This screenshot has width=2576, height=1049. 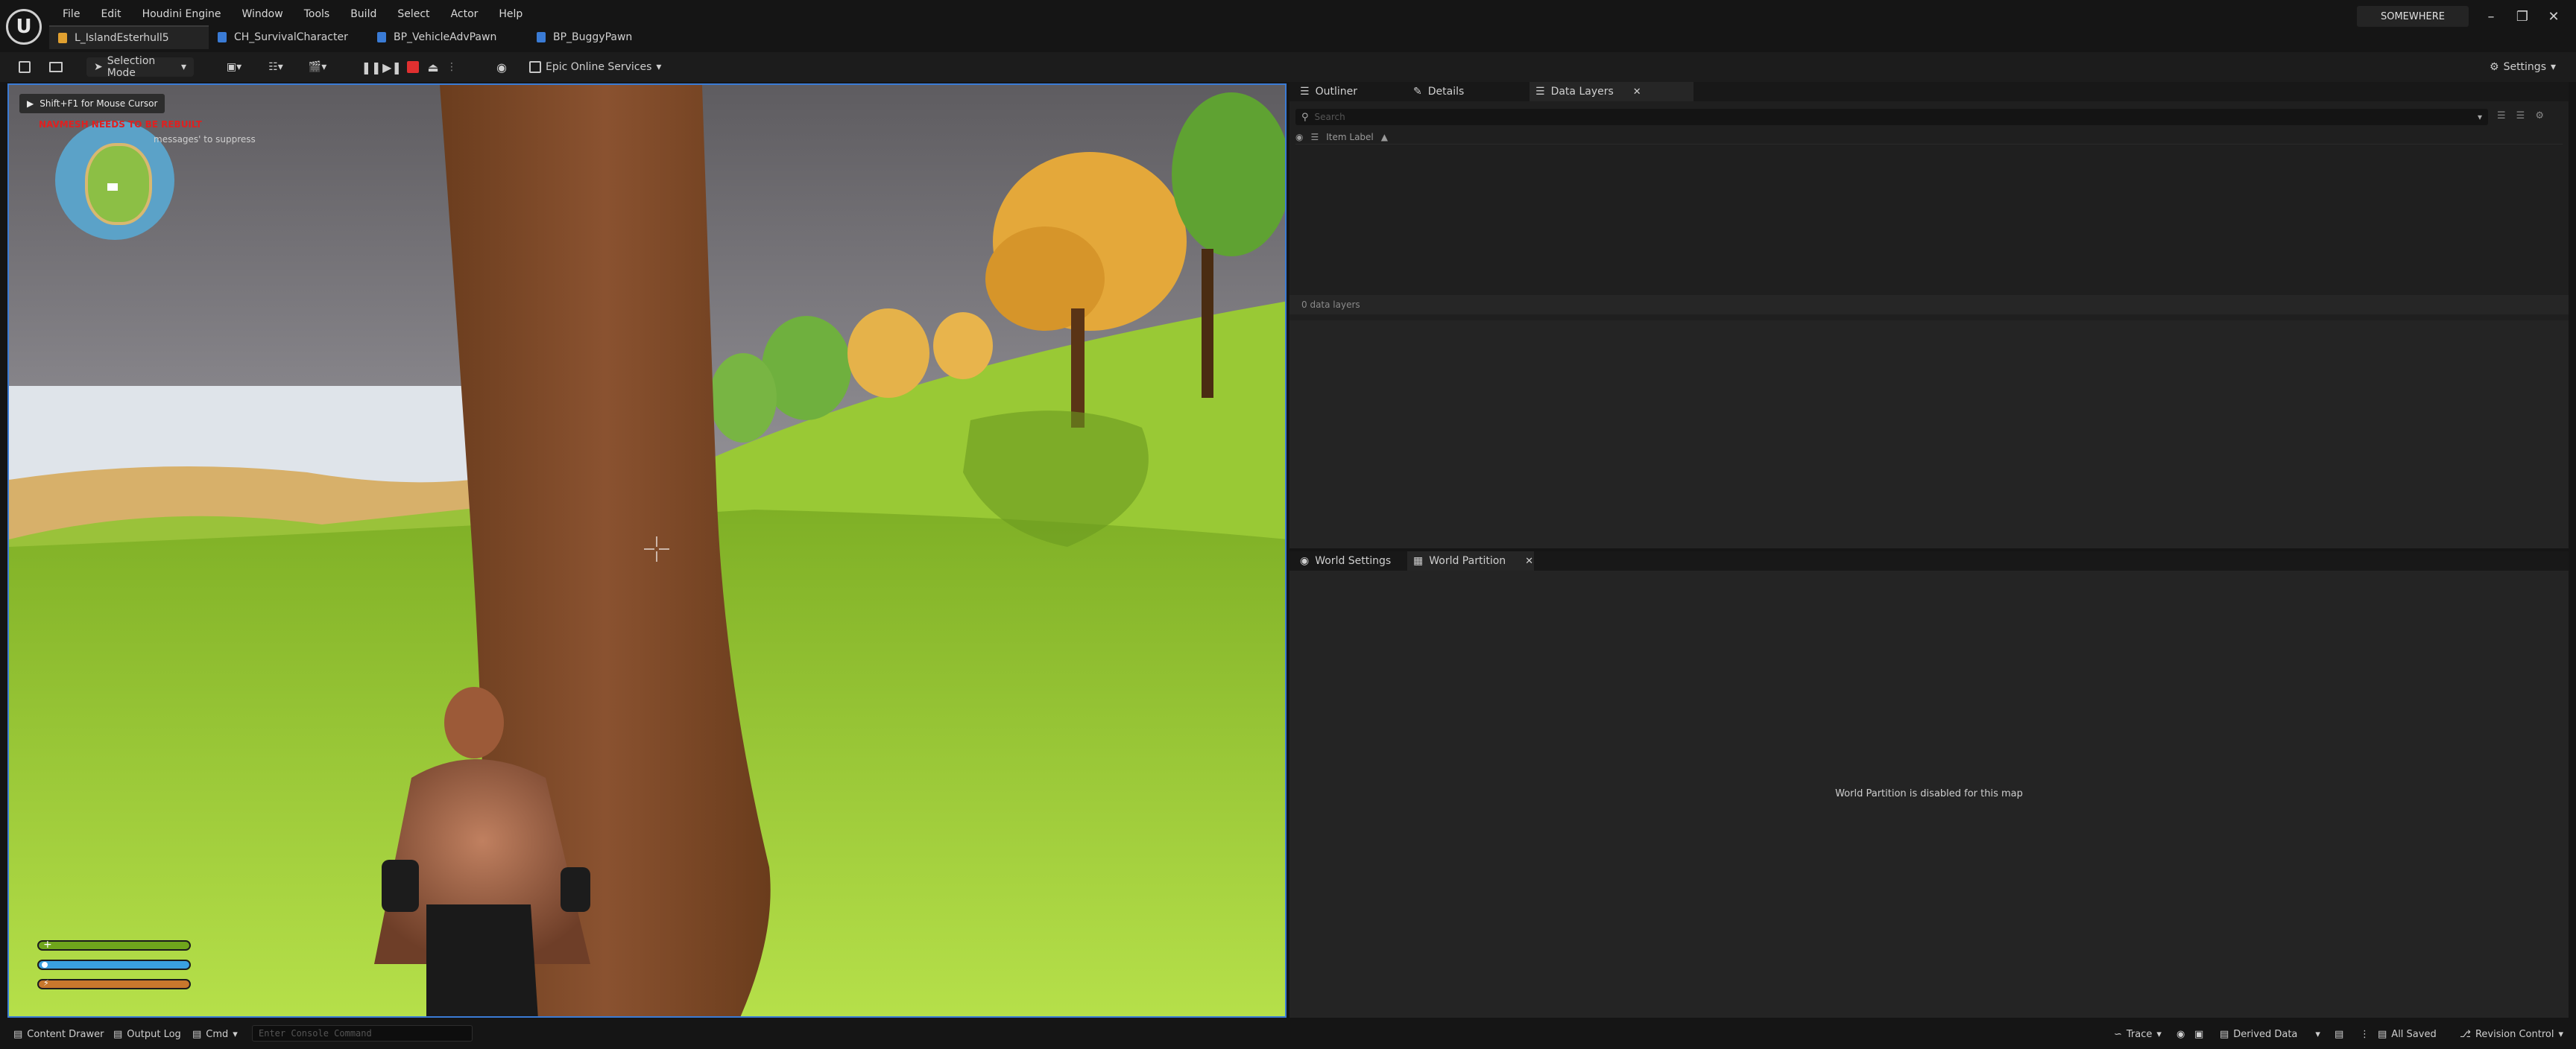 What do you see at coordinates (1929, 434) in the screenshot?
I see `empty-area` at bounding box center [1929, 434].